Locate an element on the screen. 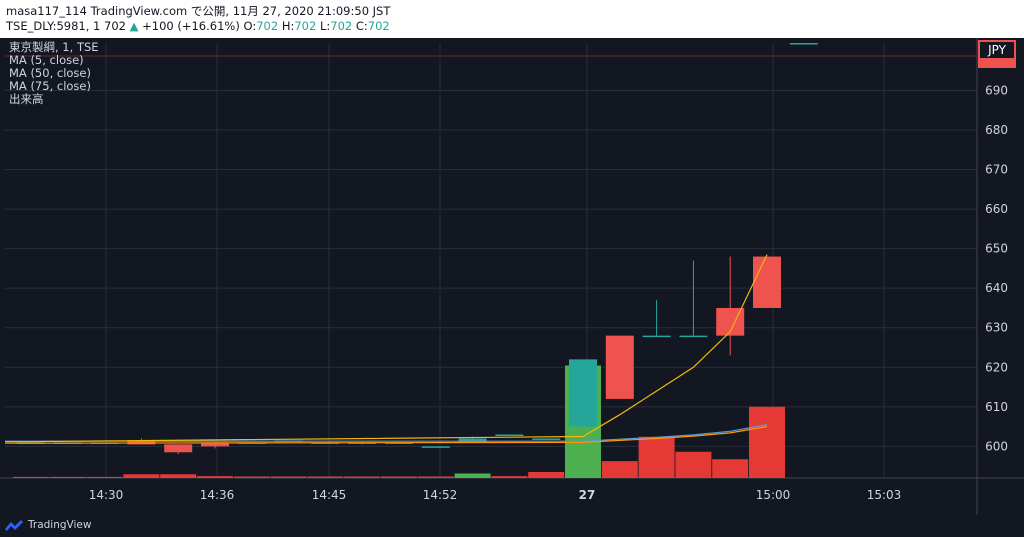 This screenshot has height=537, width=1024. y-tick-label: 640 is located at coordinates (996, 288).